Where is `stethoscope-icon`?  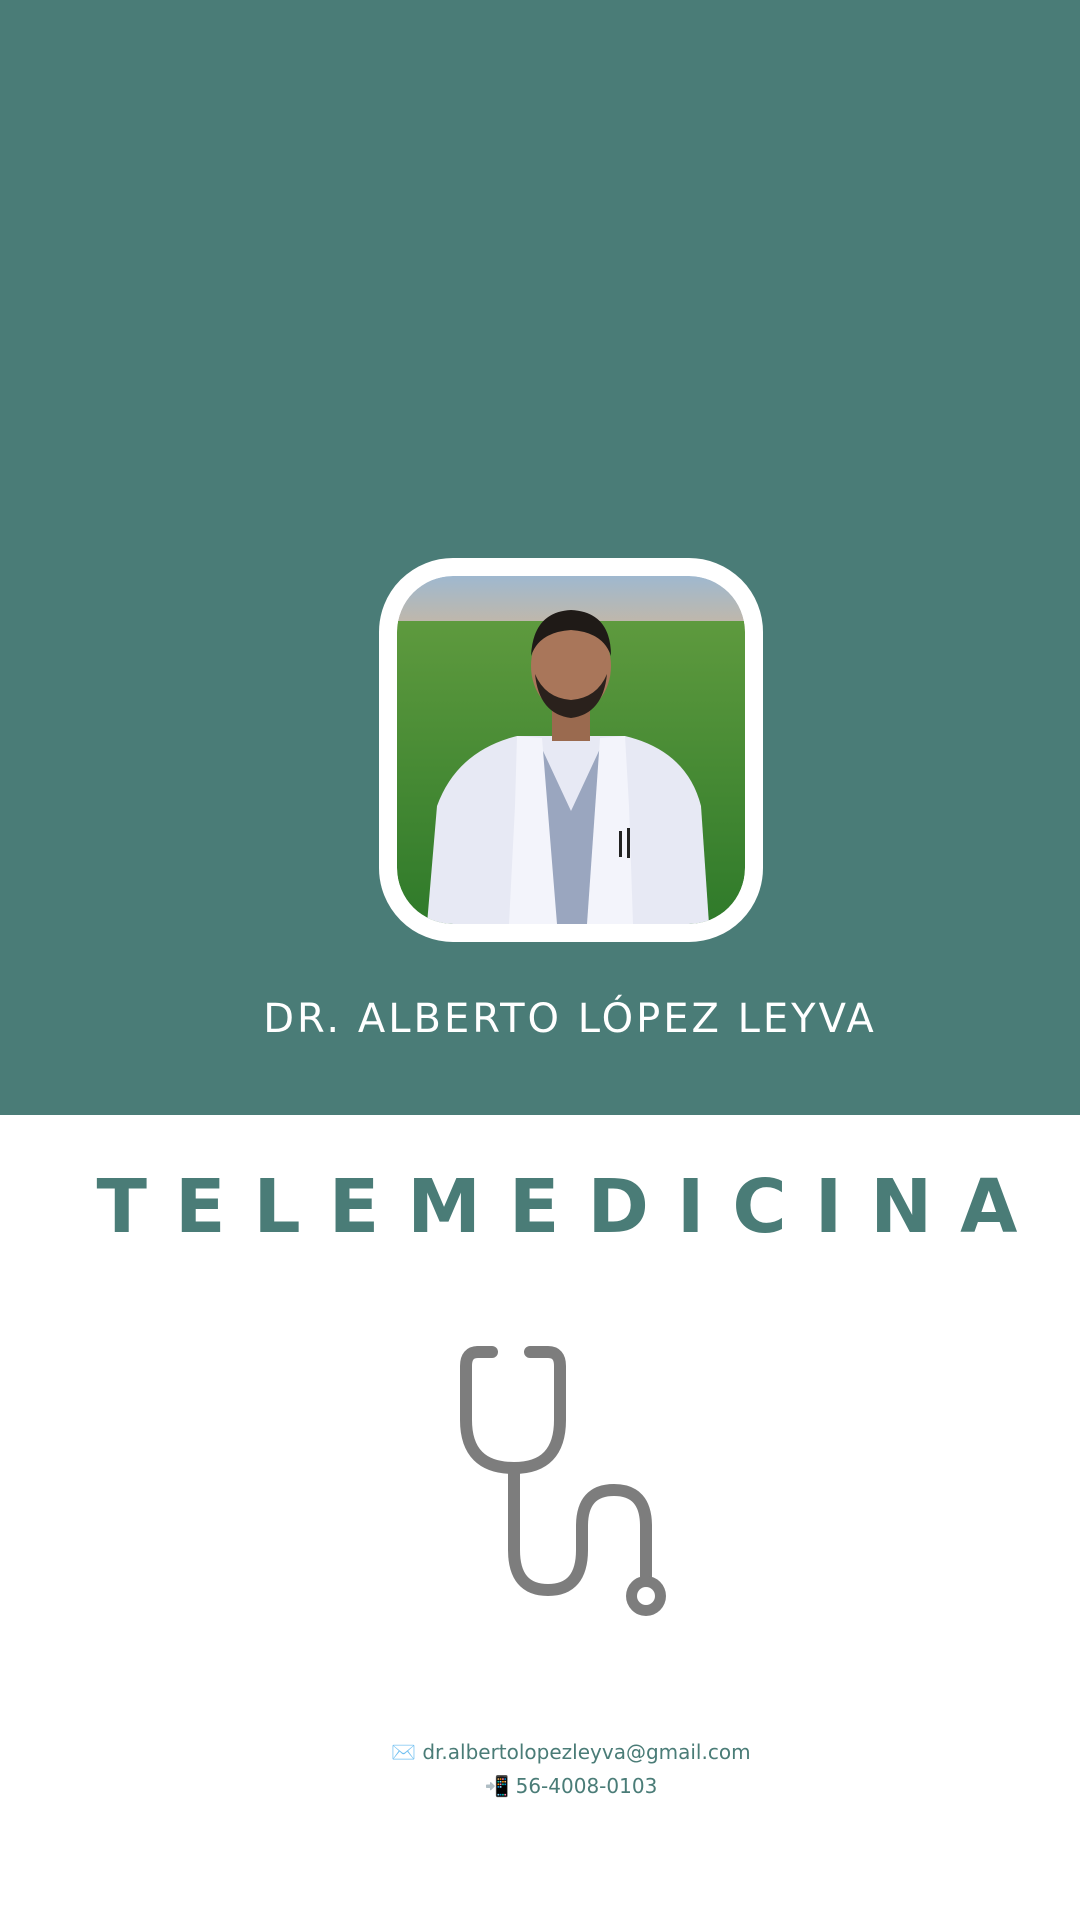
stethoscope-icon is located at coordinates (563, 1481).